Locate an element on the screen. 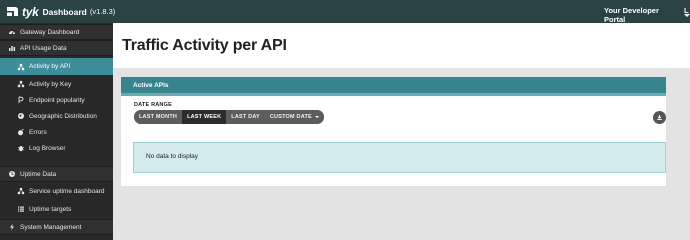 The width and height of the screenshot is (690, 240). sidebar-item-label: System Management is located at coordinates (51, 227).